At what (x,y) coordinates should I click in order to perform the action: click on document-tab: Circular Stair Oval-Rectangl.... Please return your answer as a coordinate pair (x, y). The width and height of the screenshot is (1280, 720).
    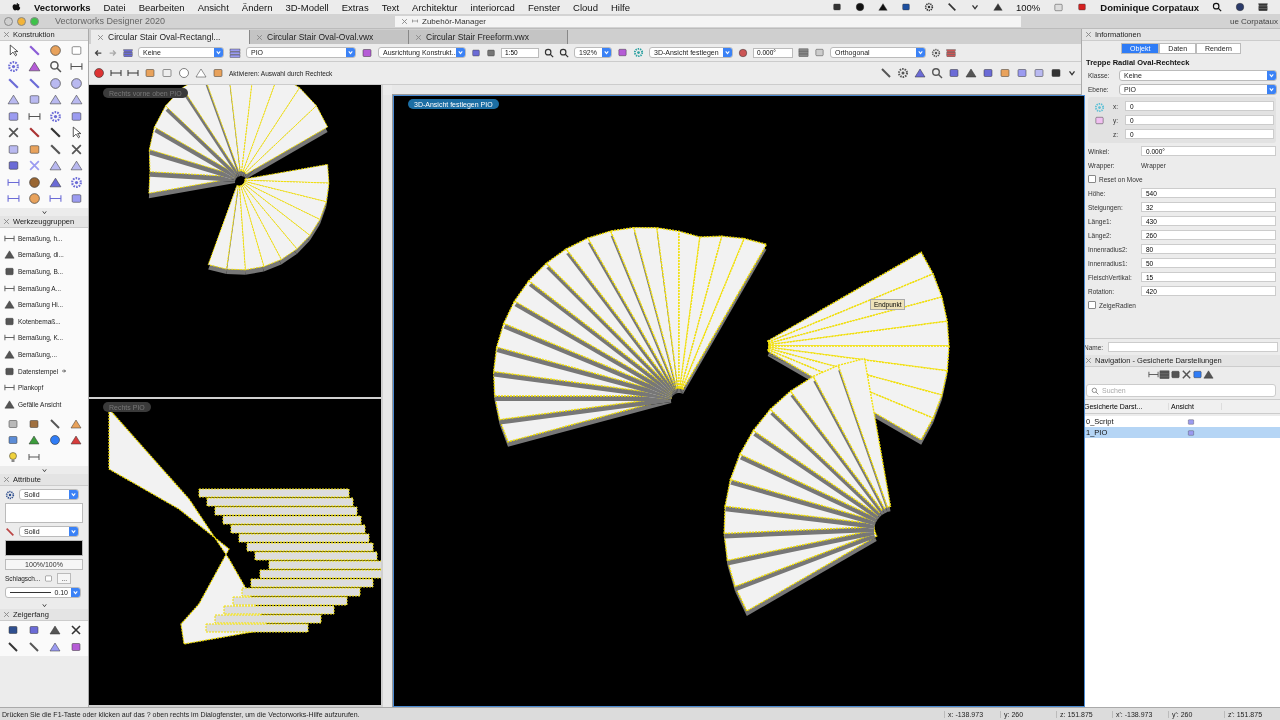
    Looking at the image, I should click on (170, 37).